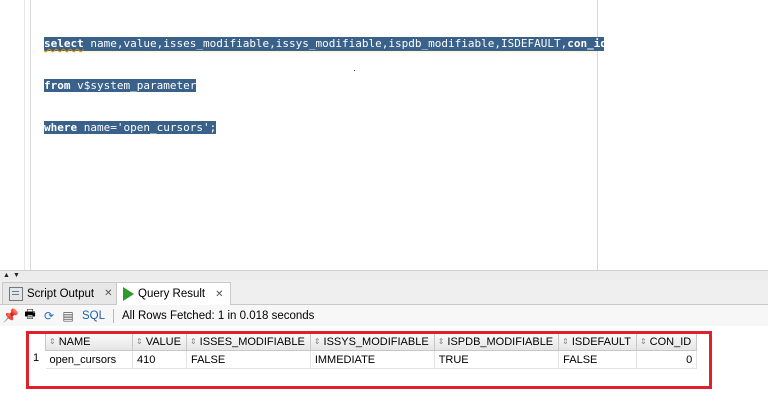 The width and height of the screenshot is (768, 419). I want to click on column-header-issys-modifiable: ⇕ ISSYS_MODIFIABLE, so click(372, 341).